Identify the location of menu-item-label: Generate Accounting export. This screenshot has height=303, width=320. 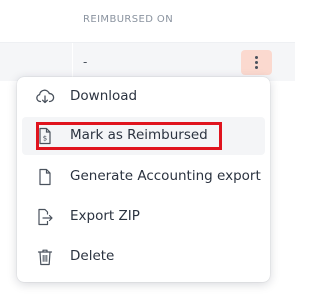
(165, 176).